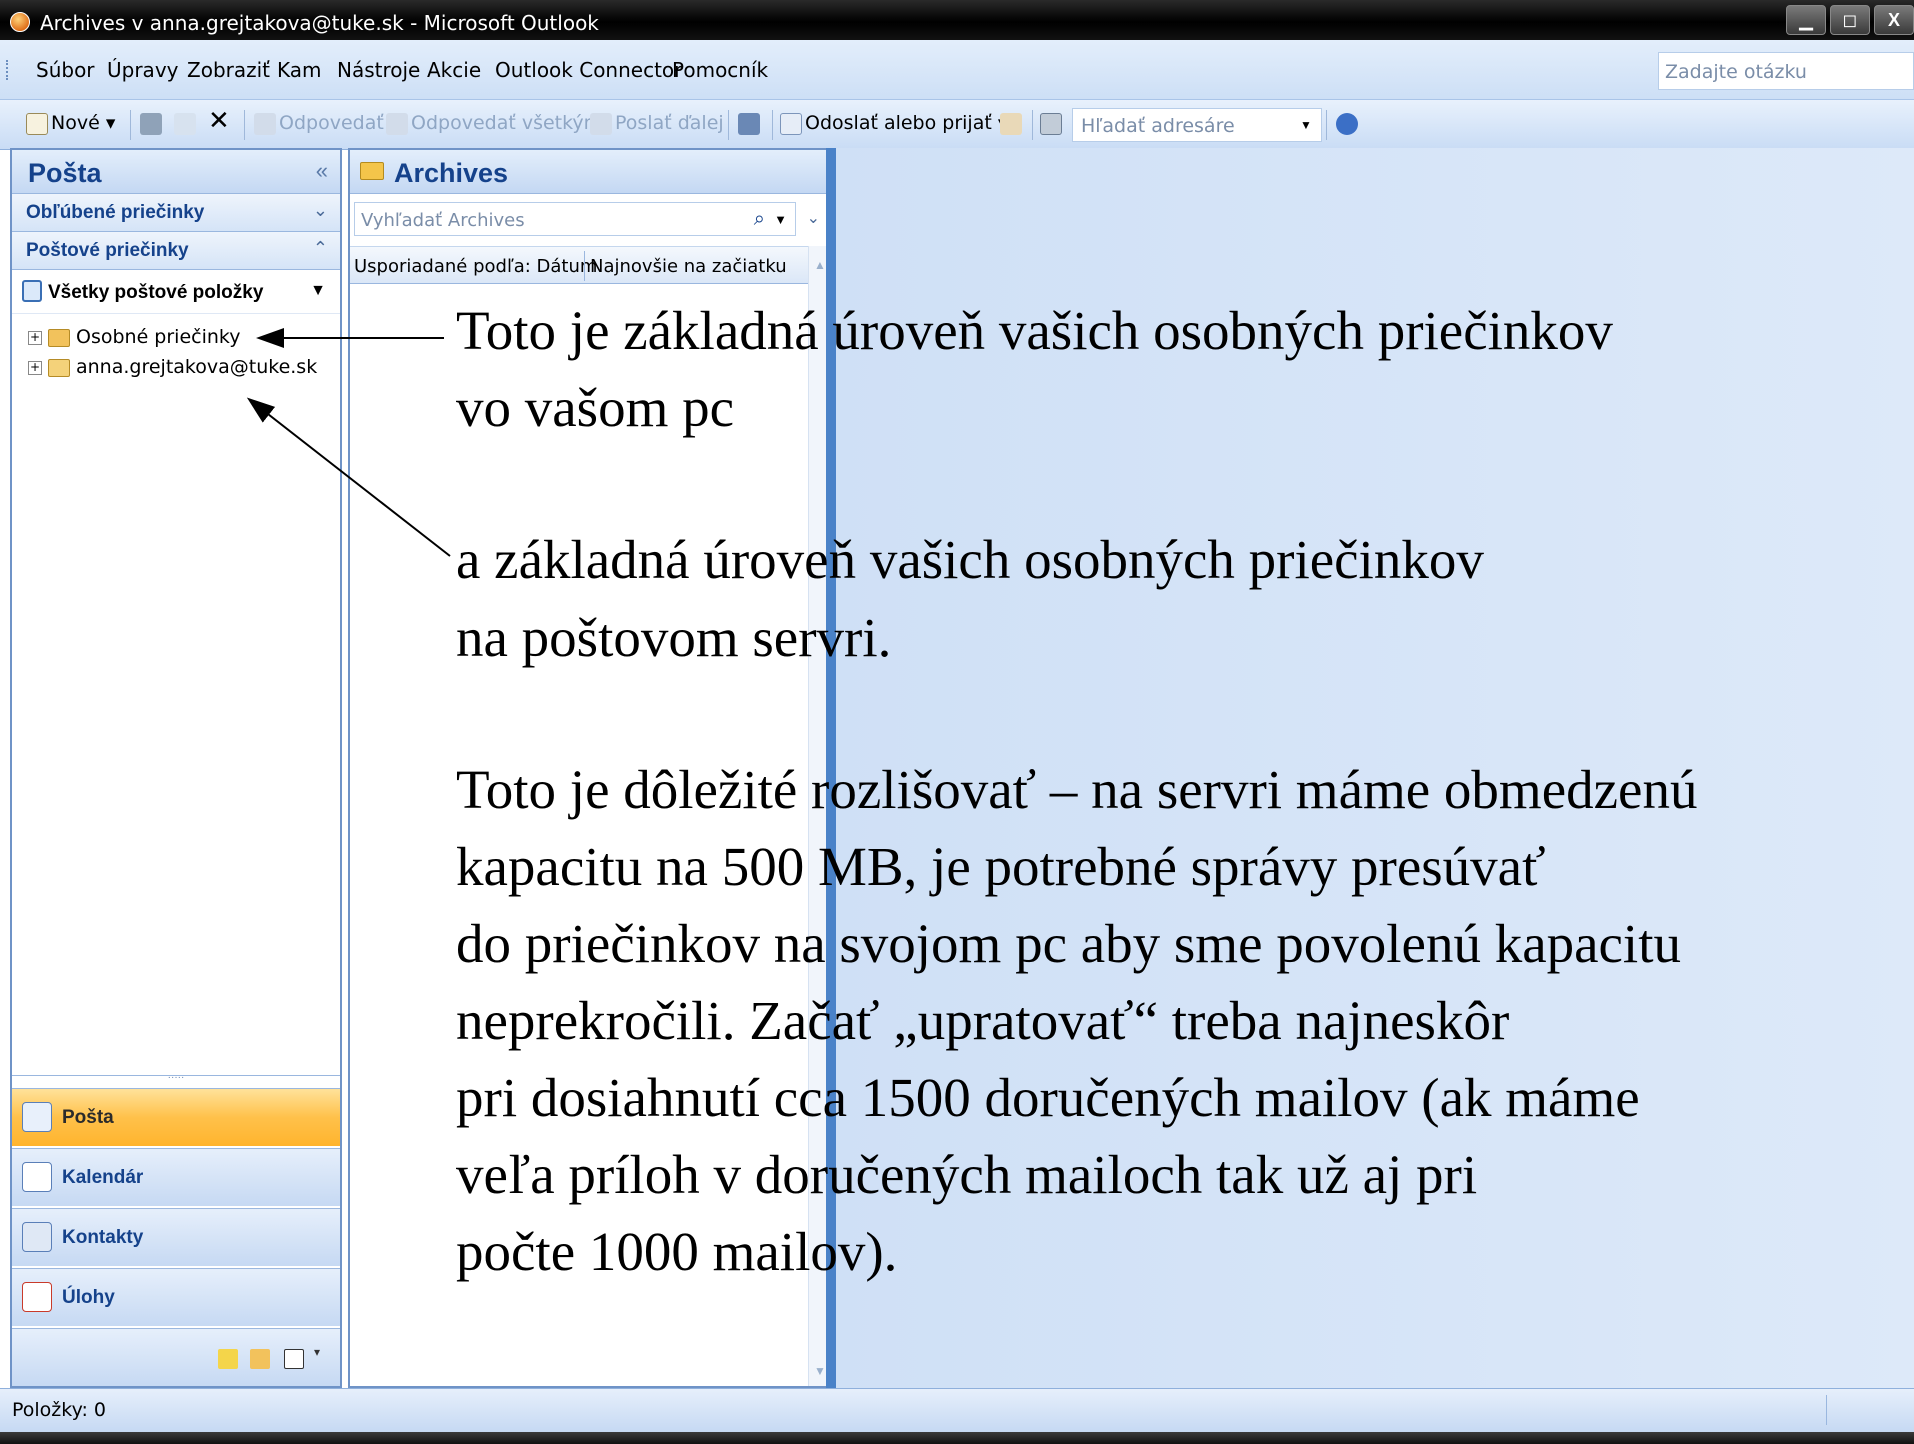  What do you see at coordinates (595, 407) in the screenshot?
I see `annotation-line: vo vašom pc` at bounding box center [595, 407].